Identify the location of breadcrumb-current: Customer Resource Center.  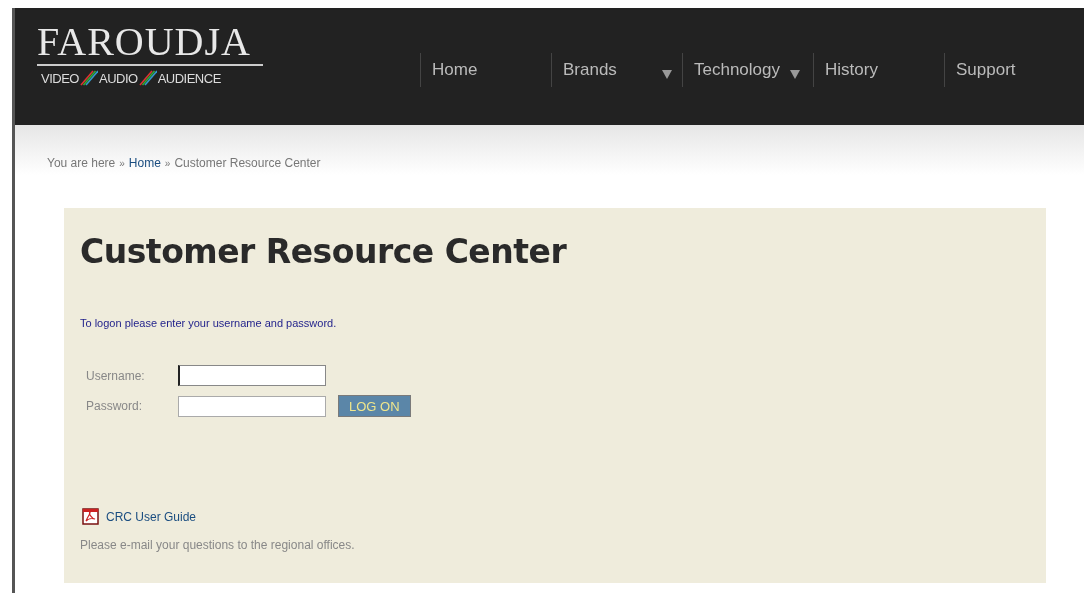
(247, 163).